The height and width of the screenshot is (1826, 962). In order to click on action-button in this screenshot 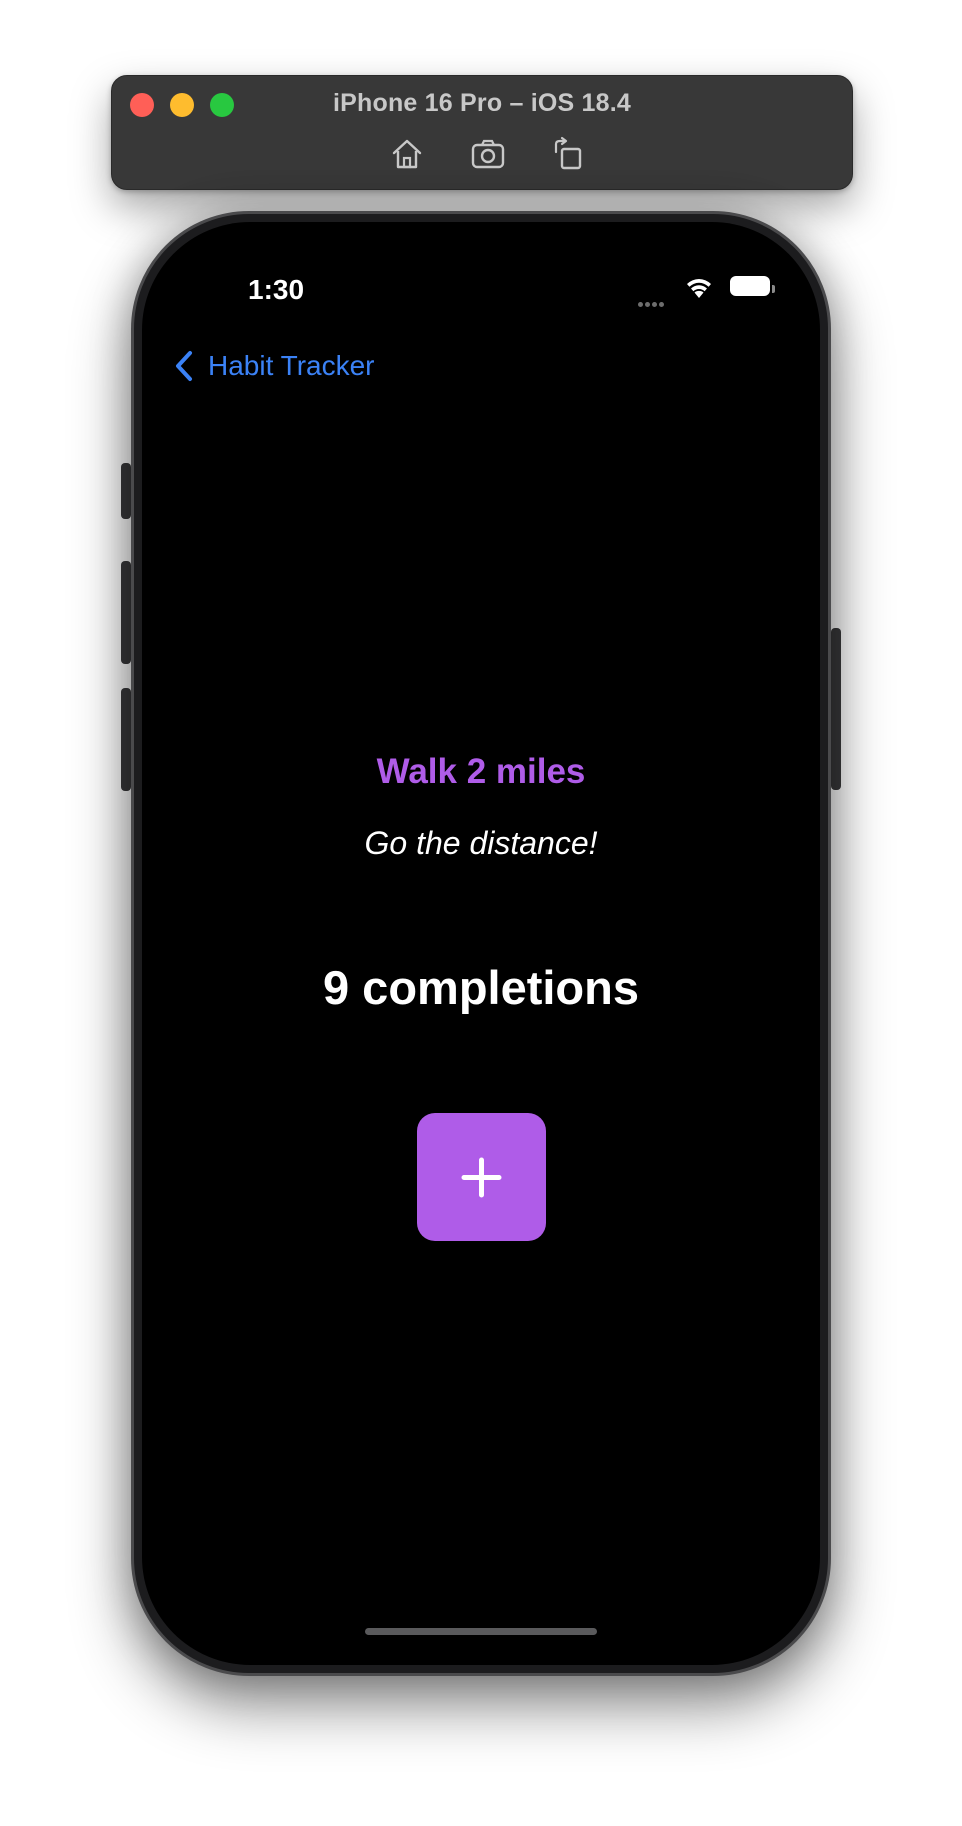, I will do `click(126, 491)`.